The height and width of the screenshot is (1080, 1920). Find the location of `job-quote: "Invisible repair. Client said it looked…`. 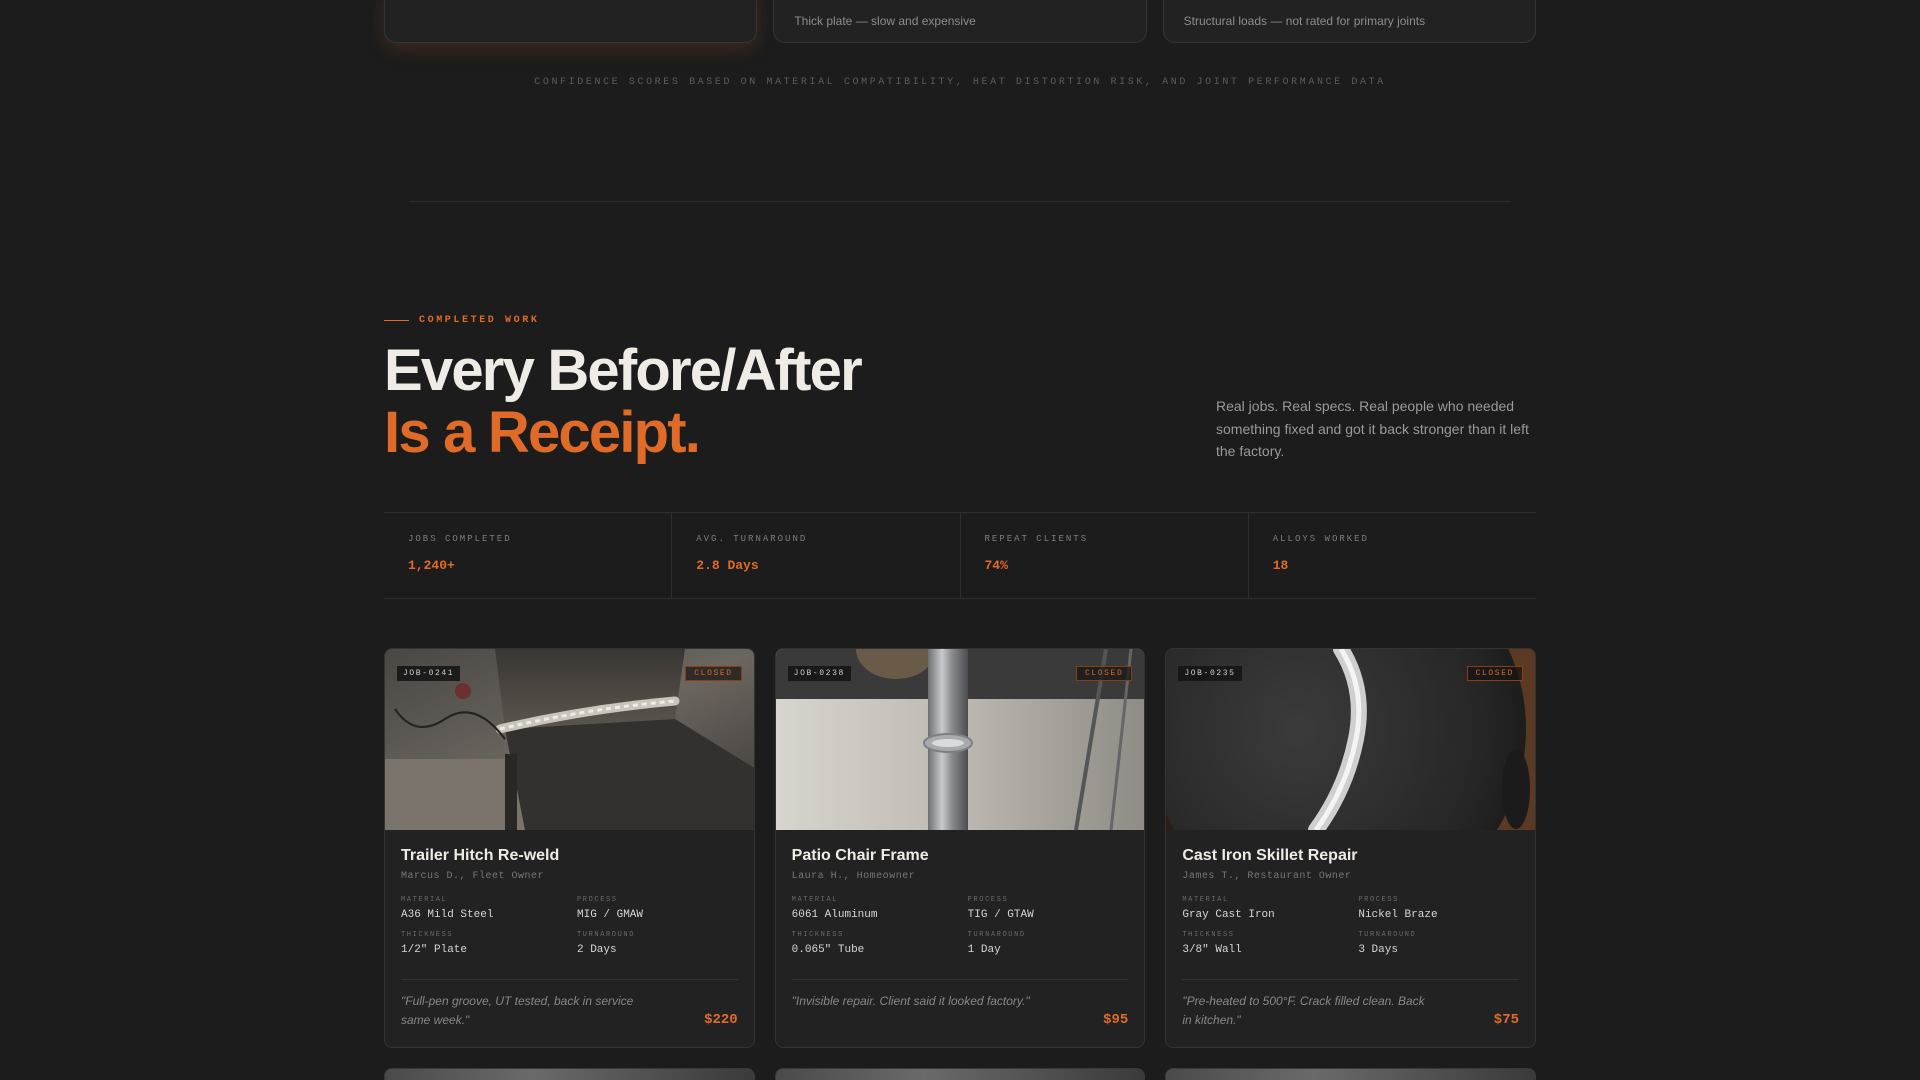

job-quote: "Invisible repair. Client said it looked… is located at coordinates (910, 1001).